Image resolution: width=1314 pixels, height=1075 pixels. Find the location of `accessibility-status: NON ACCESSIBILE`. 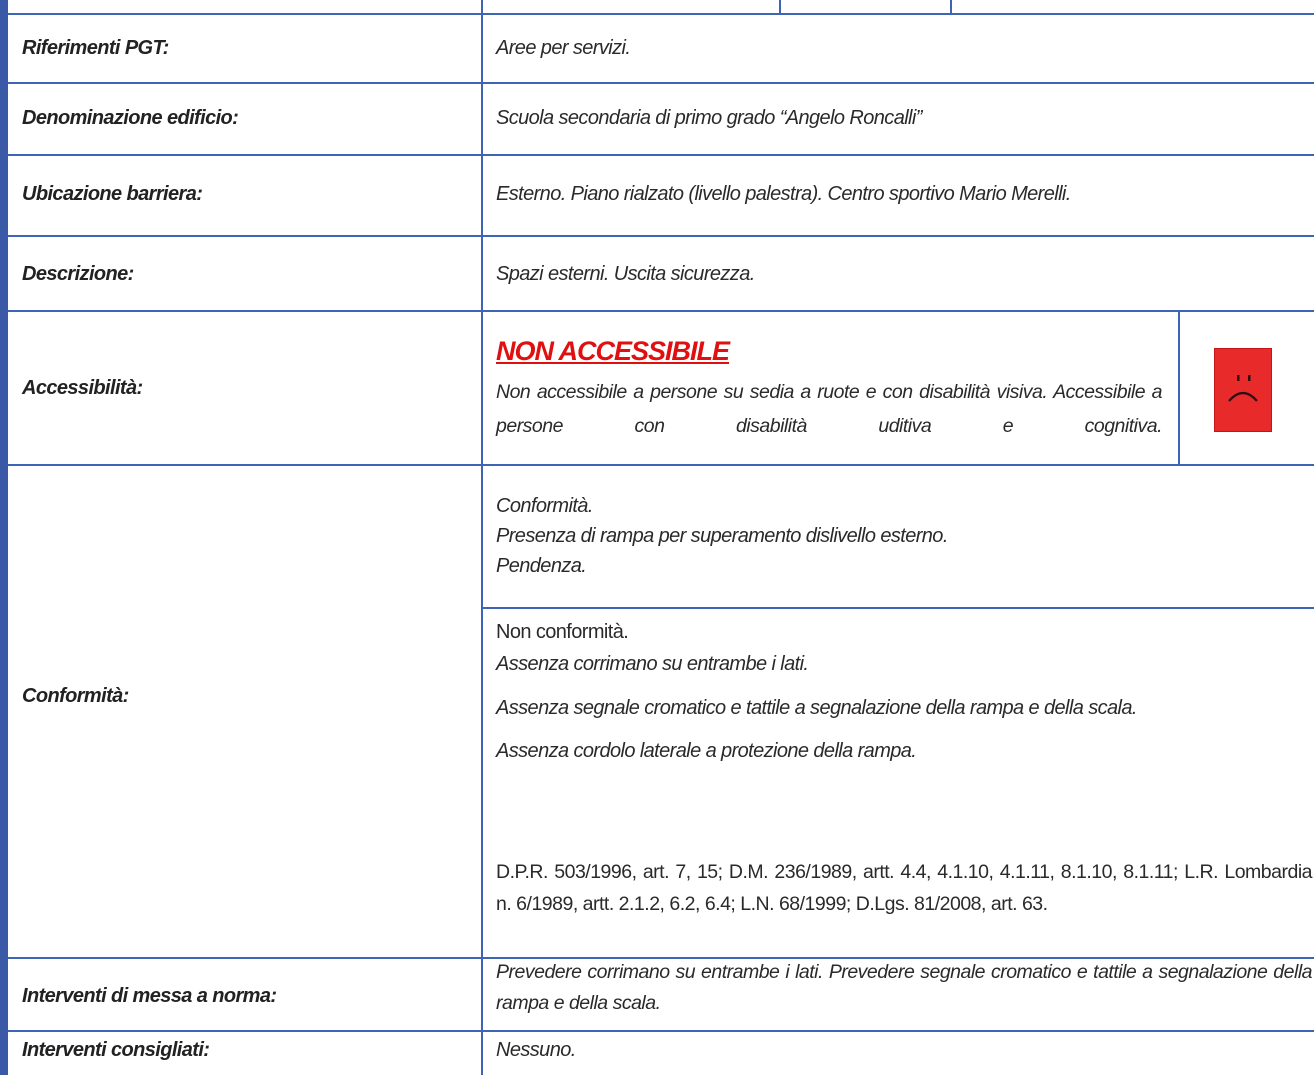

accessibility-status: NON ACCESSIBILE is located at coordinates (613, 351).